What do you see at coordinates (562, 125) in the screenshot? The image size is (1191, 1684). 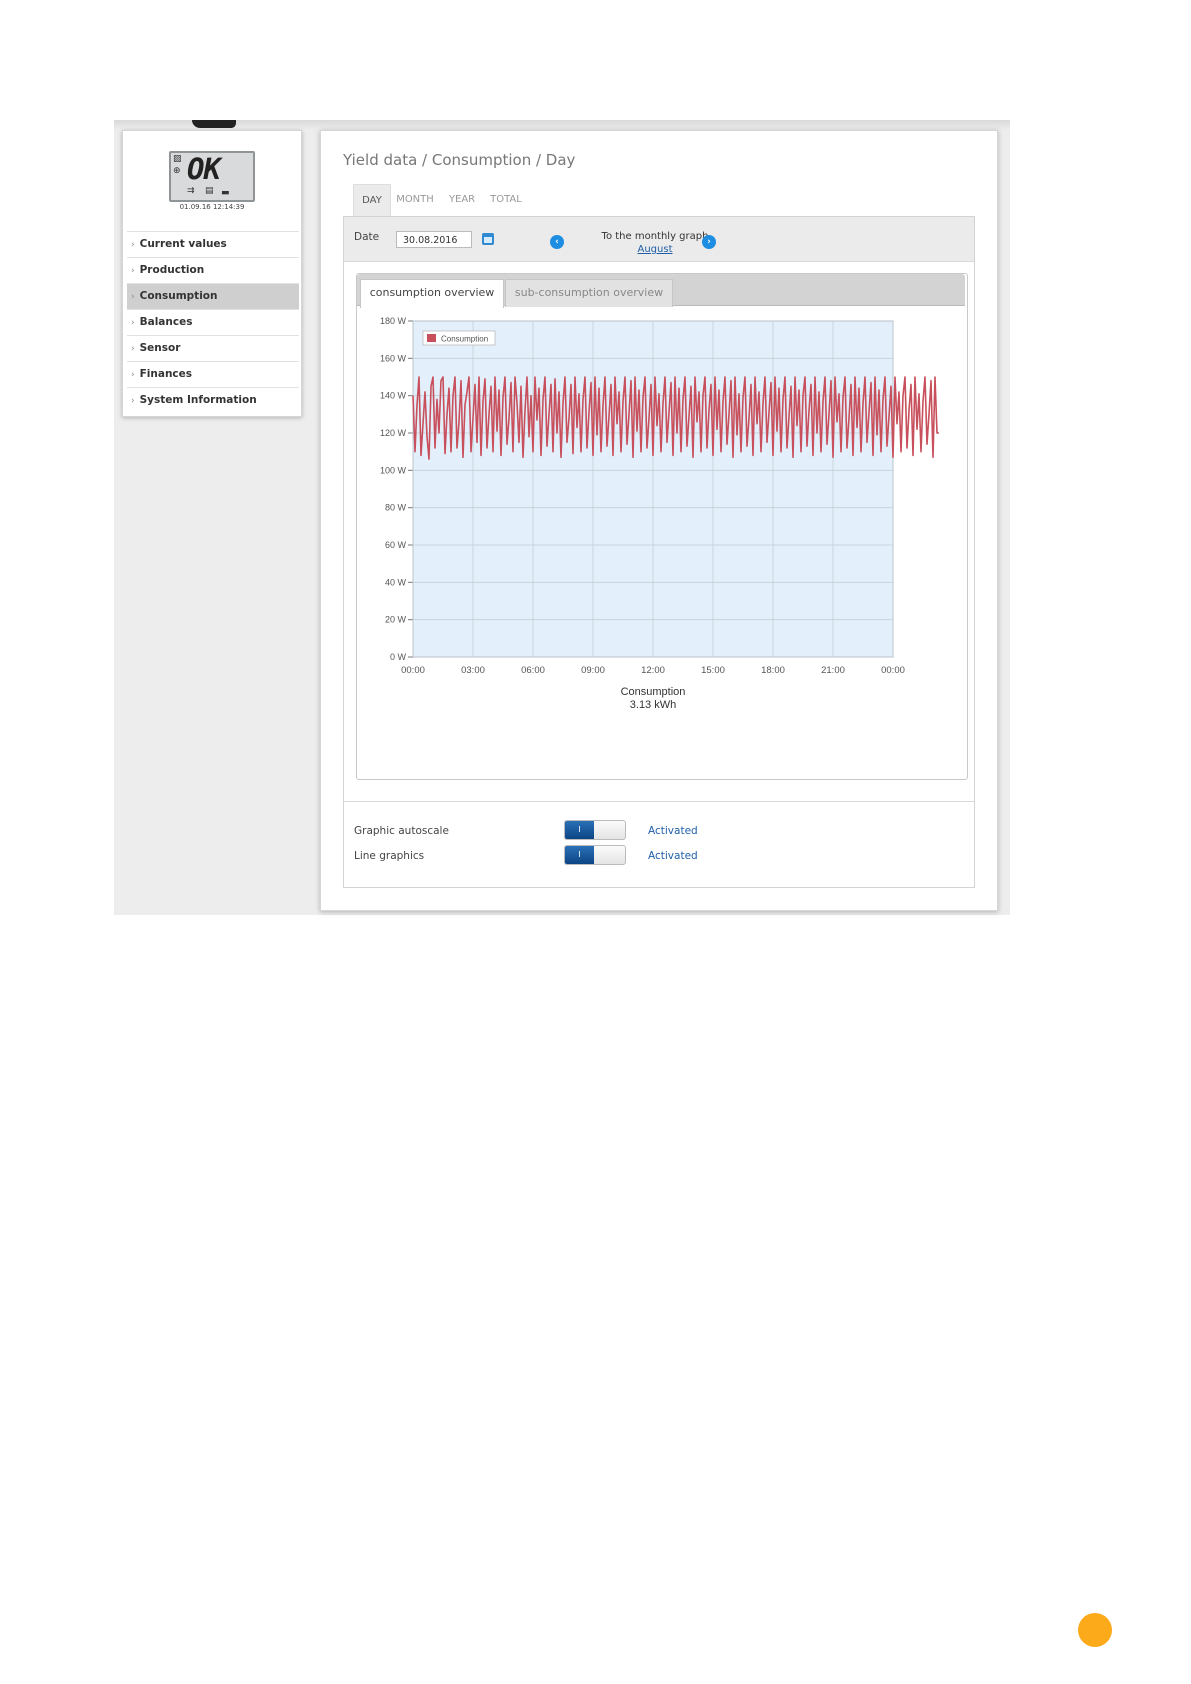 I see `window-top-edge` at bounding box center [562, 125].